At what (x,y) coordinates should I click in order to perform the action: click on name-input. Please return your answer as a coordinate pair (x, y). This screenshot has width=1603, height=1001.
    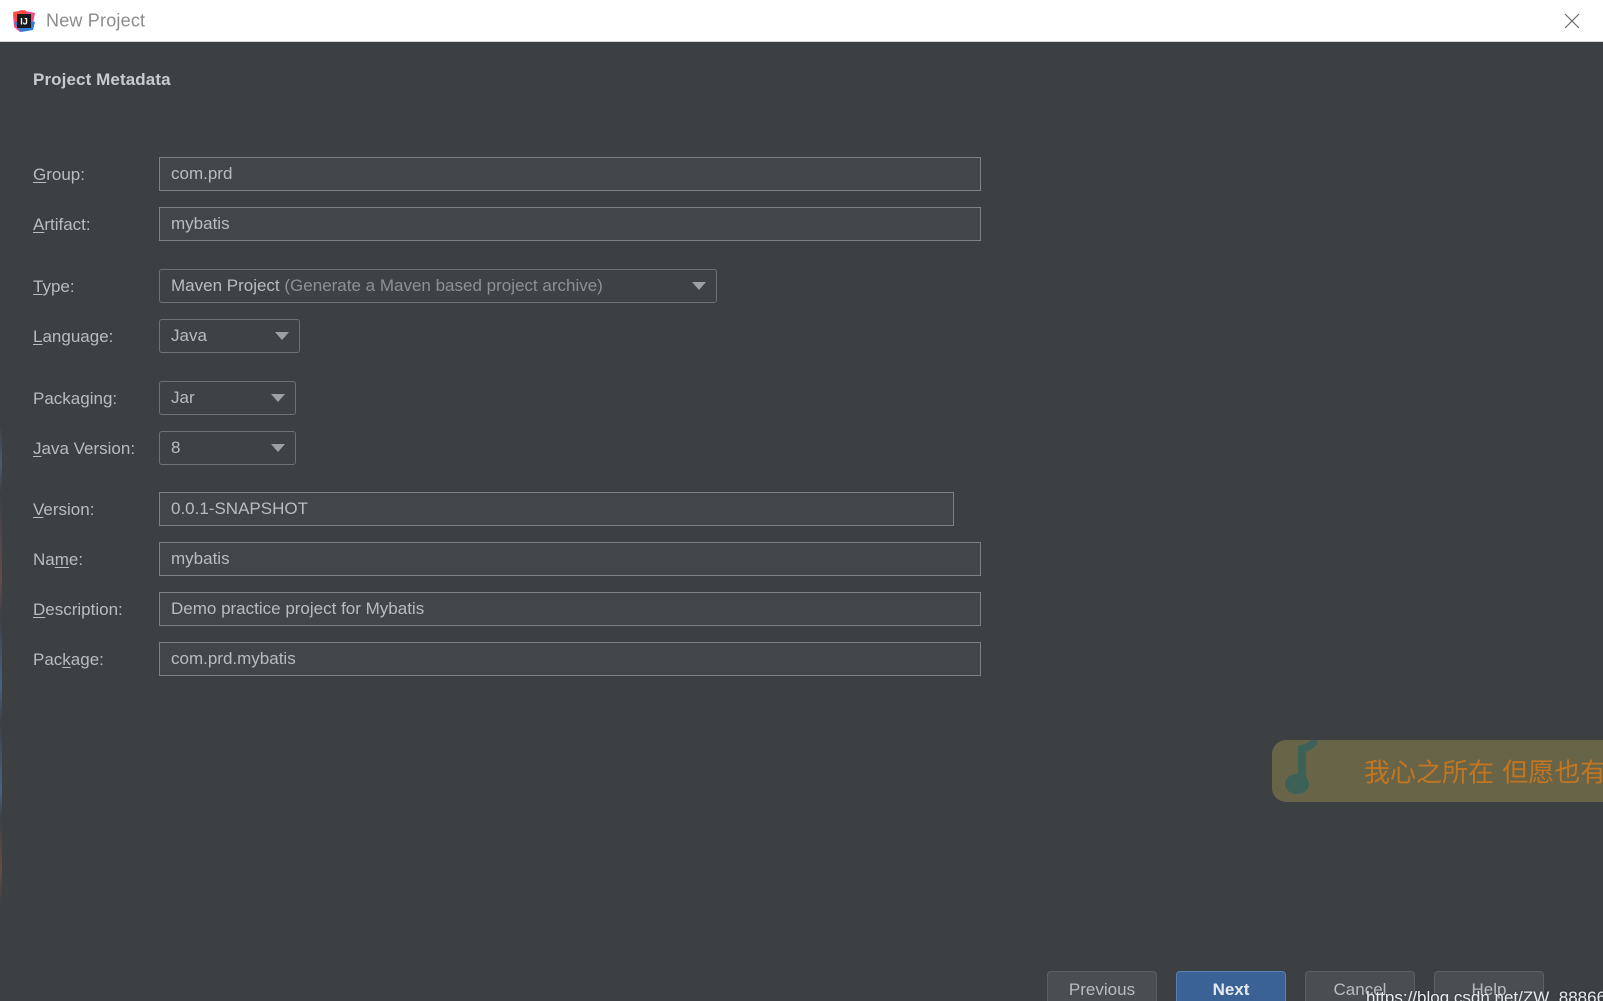
    Looking at the image, I should click on (570, 559).